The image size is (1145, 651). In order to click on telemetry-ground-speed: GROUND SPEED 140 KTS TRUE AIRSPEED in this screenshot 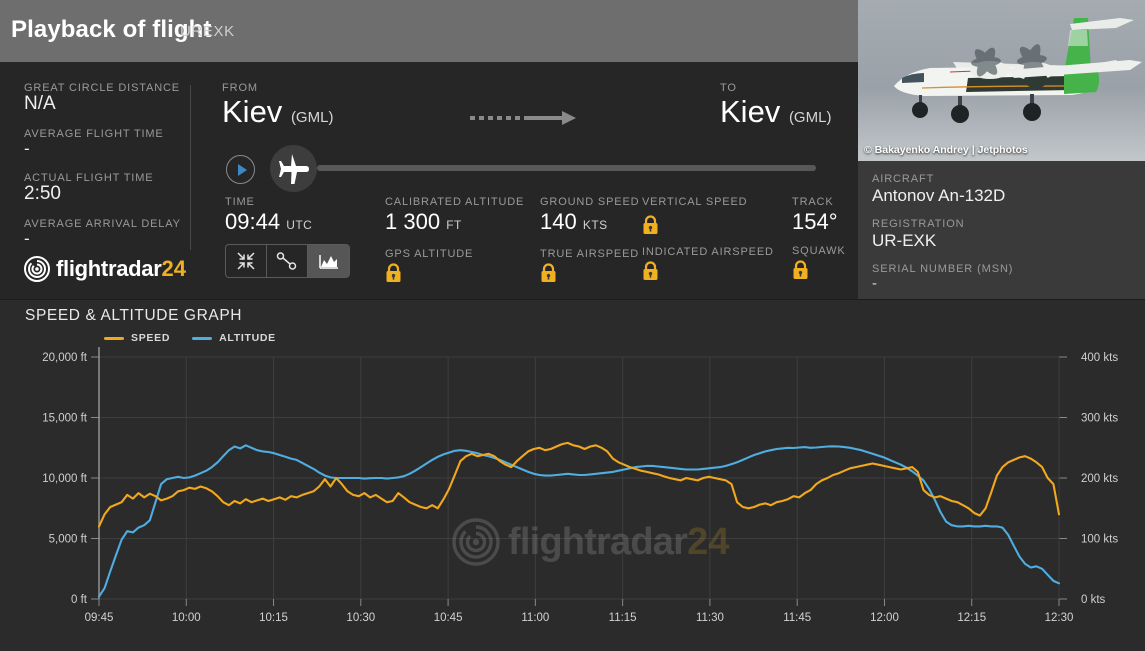, I will do `click(589, 242)`.